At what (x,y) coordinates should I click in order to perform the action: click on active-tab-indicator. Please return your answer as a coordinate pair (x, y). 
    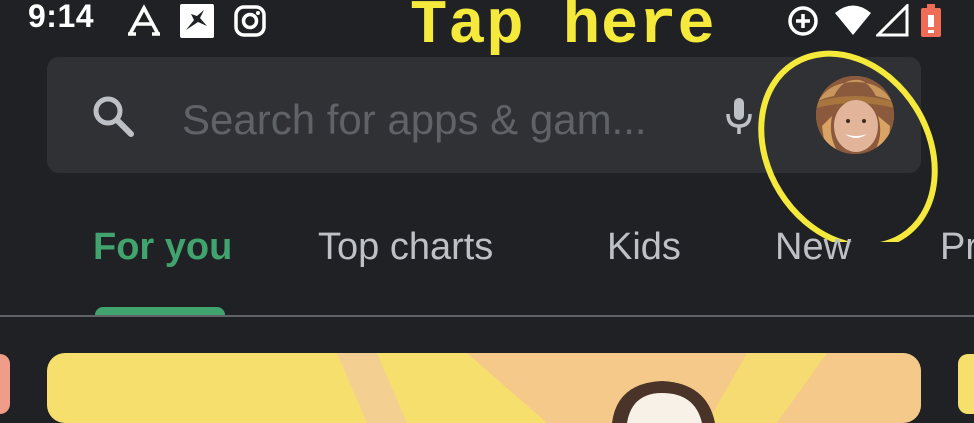
    Looking at the image, I should click on (160, 311).